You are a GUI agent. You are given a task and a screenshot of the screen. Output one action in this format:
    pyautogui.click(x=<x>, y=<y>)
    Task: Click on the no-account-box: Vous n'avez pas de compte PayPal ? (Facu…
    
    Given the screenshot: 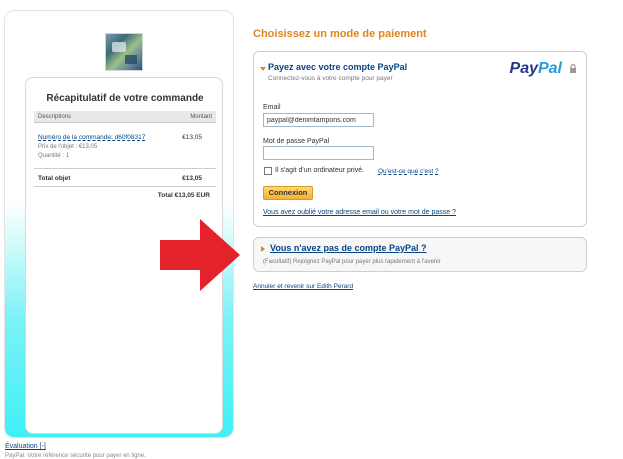 What is the action you would take?
    pyautogui.click(x=420, y=254)
    